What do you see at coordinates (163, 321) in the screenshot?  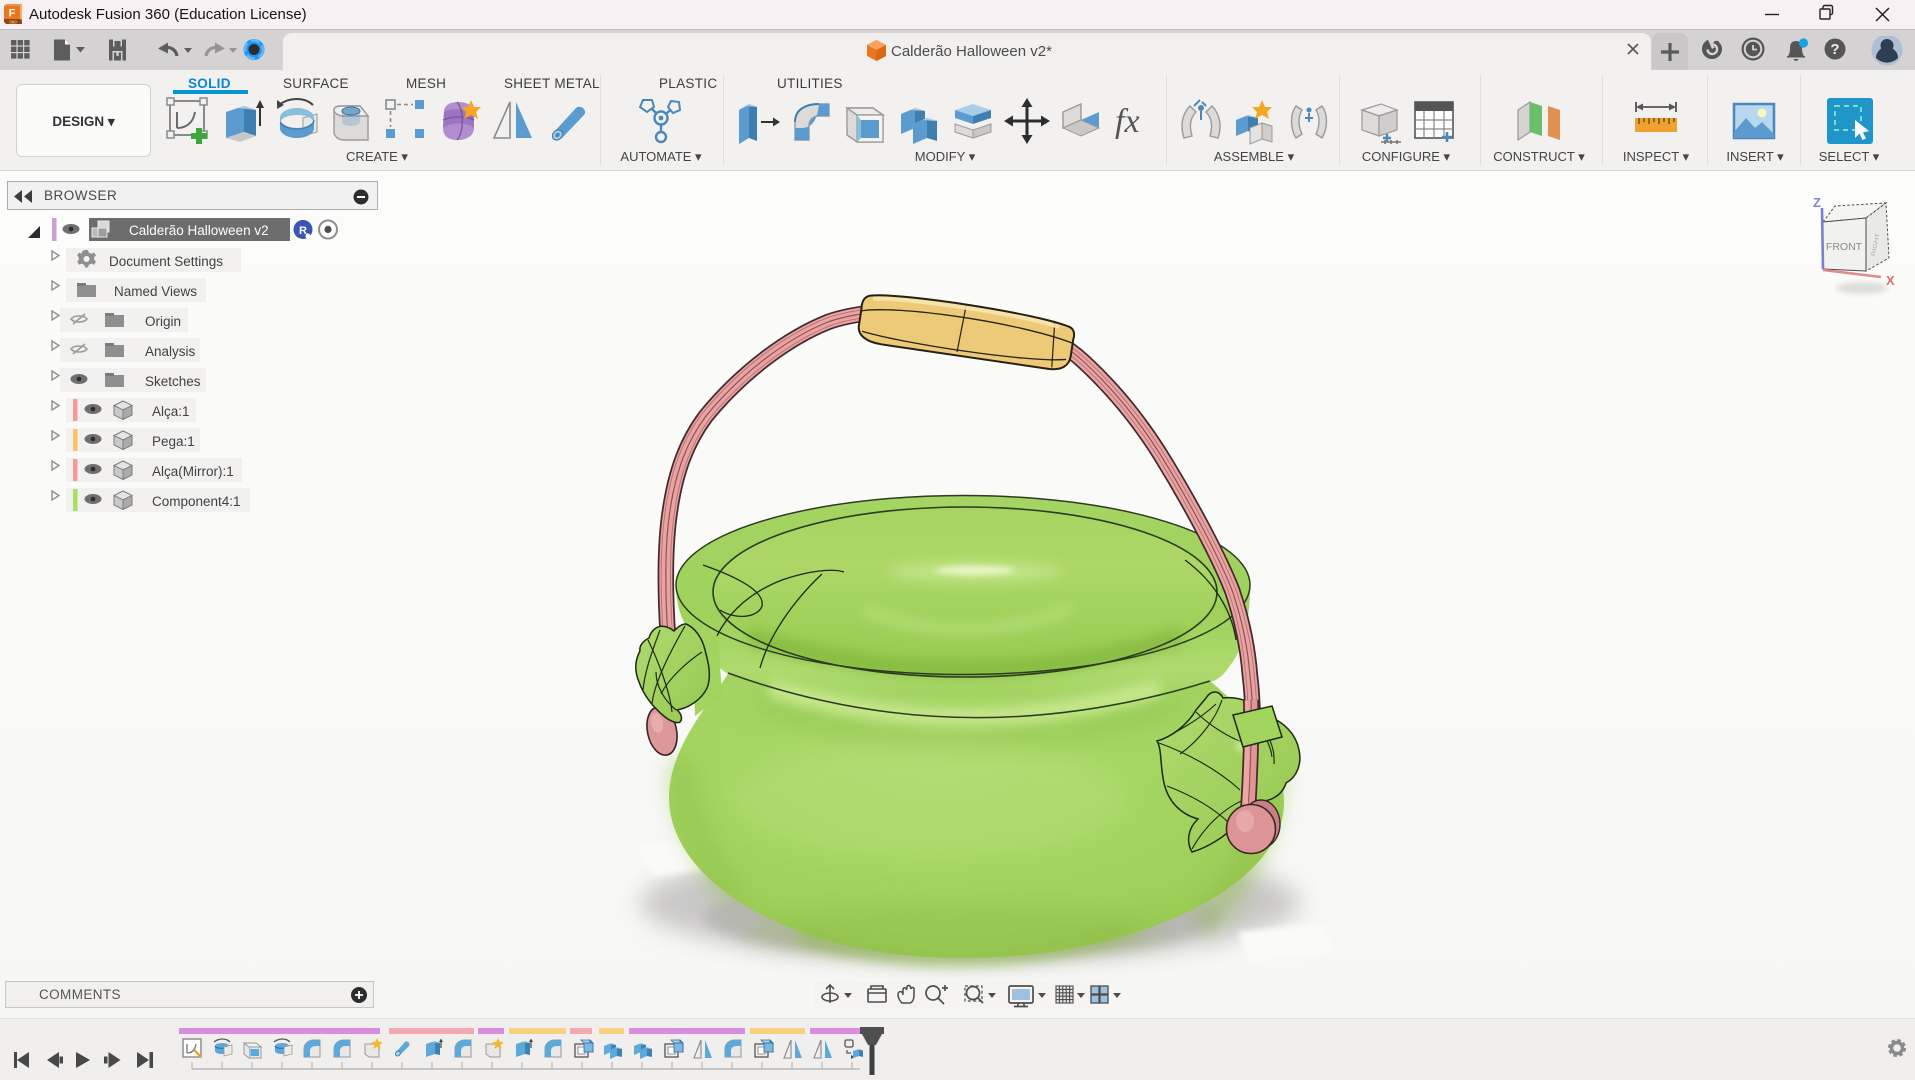 I see `svg-text: Origin` at bounding box center [163, 321].